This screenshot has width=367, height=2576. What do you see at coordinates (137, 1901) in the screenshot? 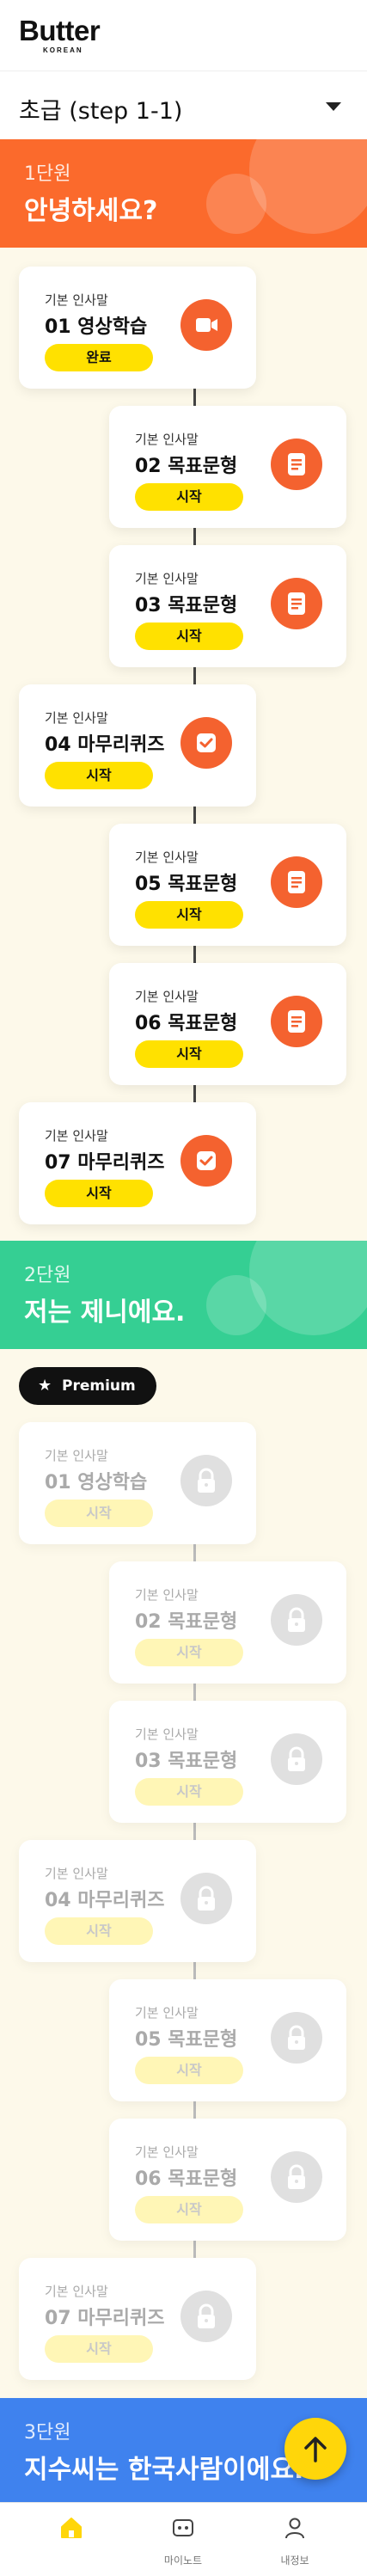
I see `lesson-card-locked: 기본 인사말 04 마무리퀴즈 시작` at bounding box center [137, 1901].